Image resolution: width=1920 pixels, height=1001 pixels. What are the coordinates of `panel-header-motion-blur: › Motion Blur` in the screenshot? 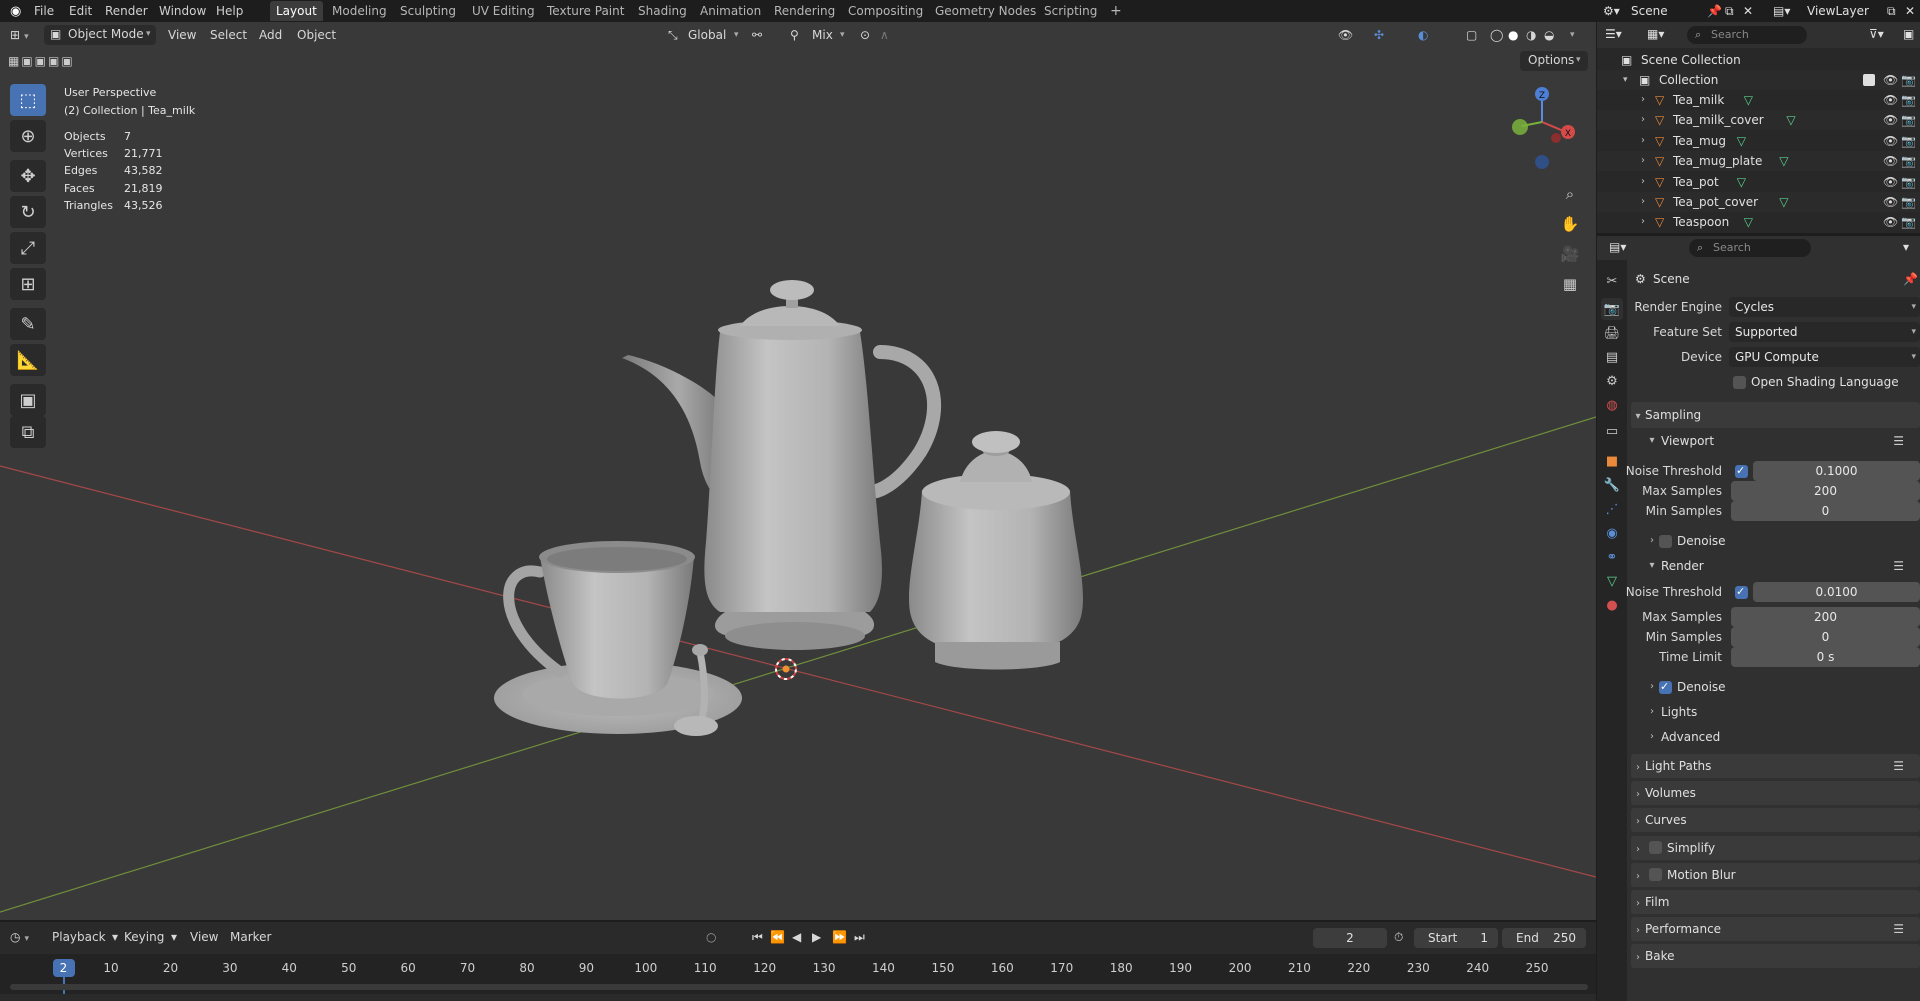 It's located at (1775, 874).